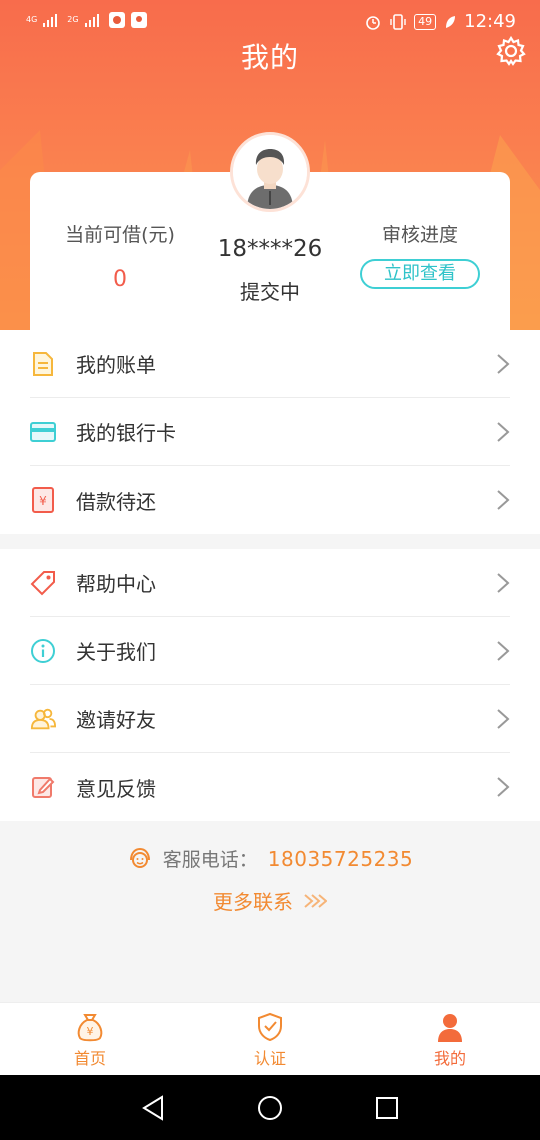  I want to click on service-phone-line: 客服电话： 18035725235, so click(270, 858).